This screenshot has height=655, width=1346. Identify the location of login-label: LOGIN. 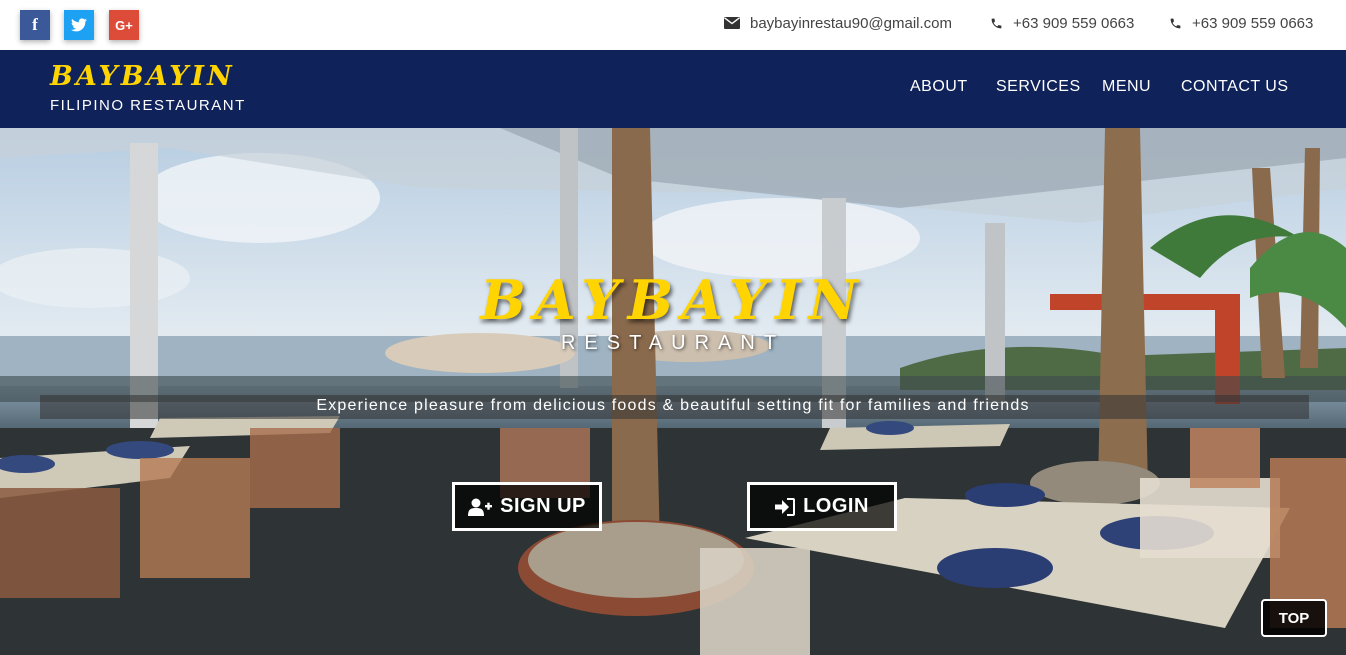
(836, 506).